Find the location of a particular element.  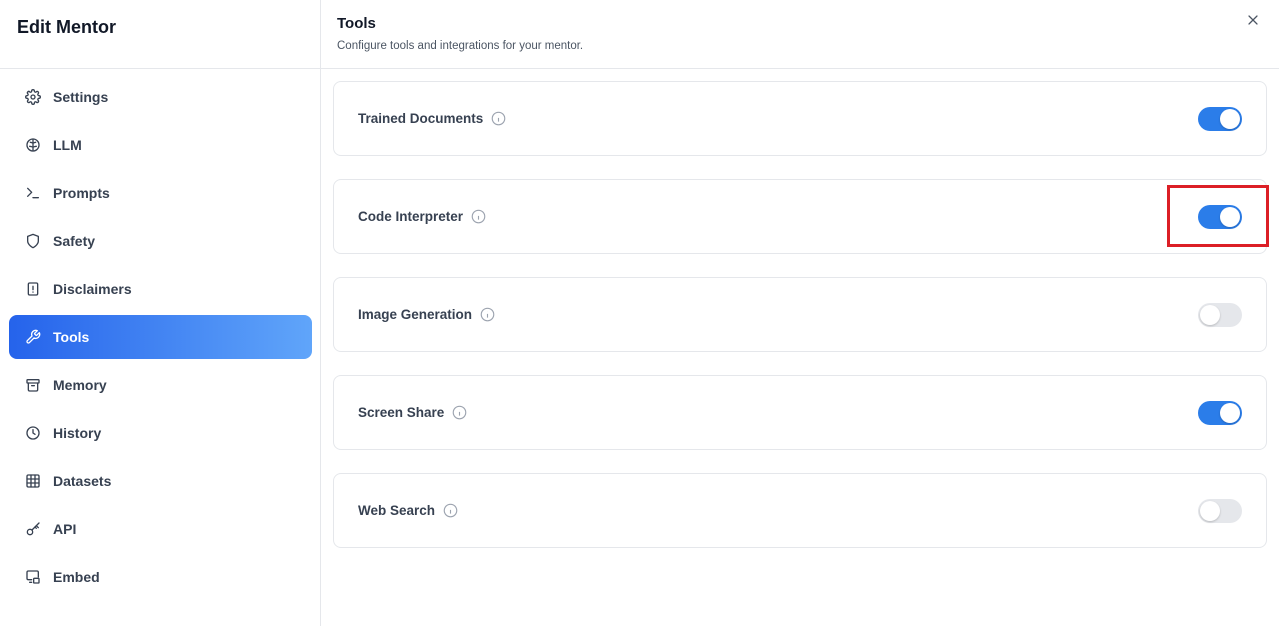

sidebar-item-label: Settings is located at coordinates (81, 97).